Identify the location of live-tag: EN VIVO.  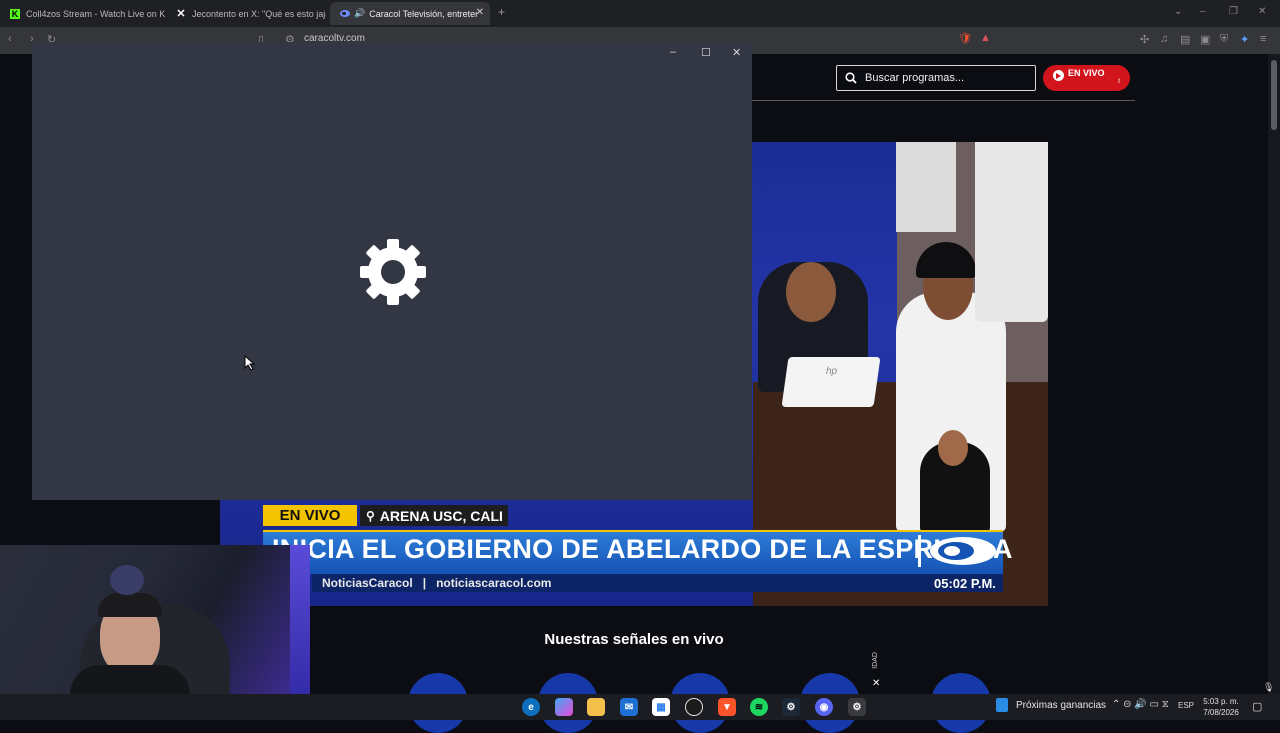
(310, 515).